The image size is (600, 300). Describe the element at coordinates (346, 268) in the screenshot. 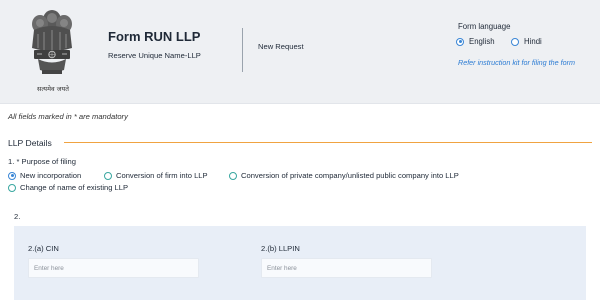

I see `llpin-input` at that location.